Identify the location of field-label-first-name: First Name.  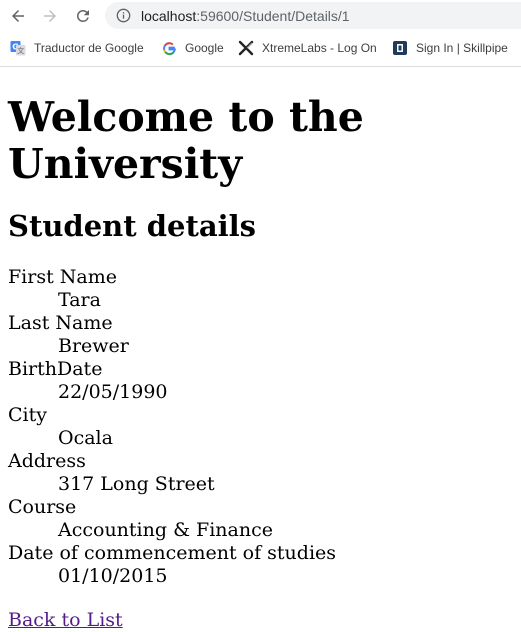
(62, 277).